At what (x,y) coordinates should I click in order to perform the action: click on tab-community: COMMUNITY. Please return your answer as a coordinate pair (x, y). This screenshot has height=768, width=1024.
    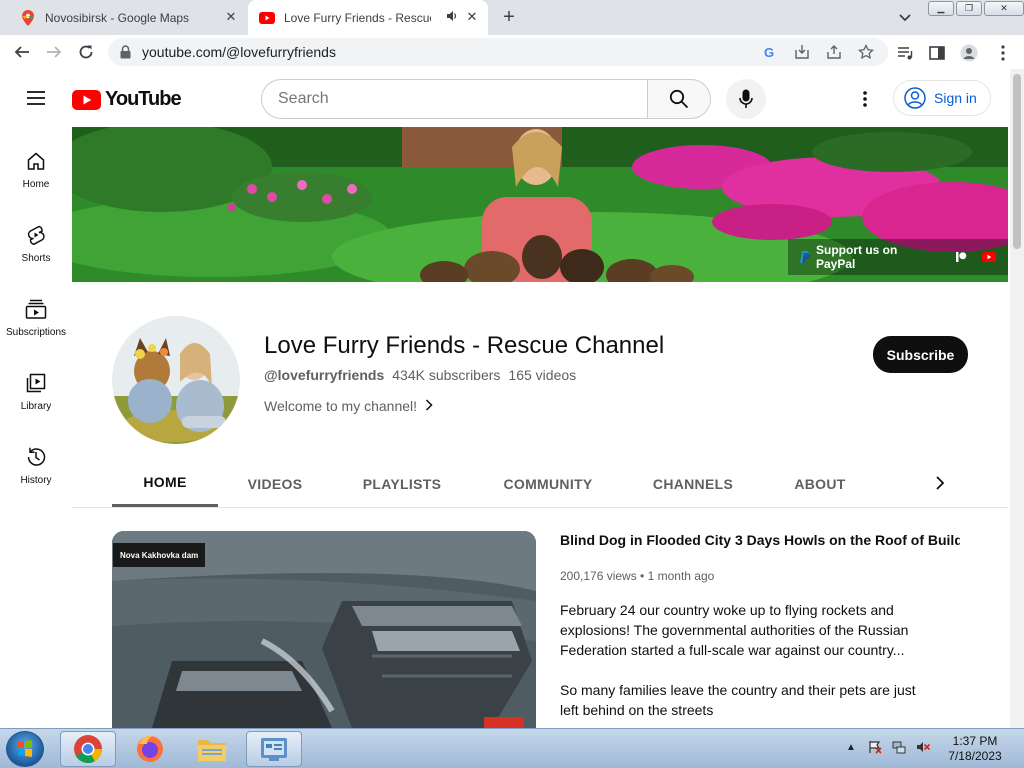
    Looking at the image, I should click on (548, 483).